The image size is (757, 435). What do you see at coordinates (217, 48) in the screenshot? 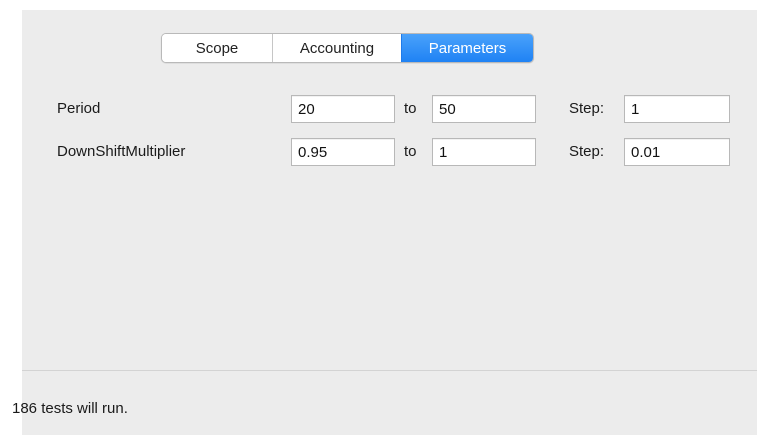
I see `tab-scope: Scope` at bounding box center [217, 48].